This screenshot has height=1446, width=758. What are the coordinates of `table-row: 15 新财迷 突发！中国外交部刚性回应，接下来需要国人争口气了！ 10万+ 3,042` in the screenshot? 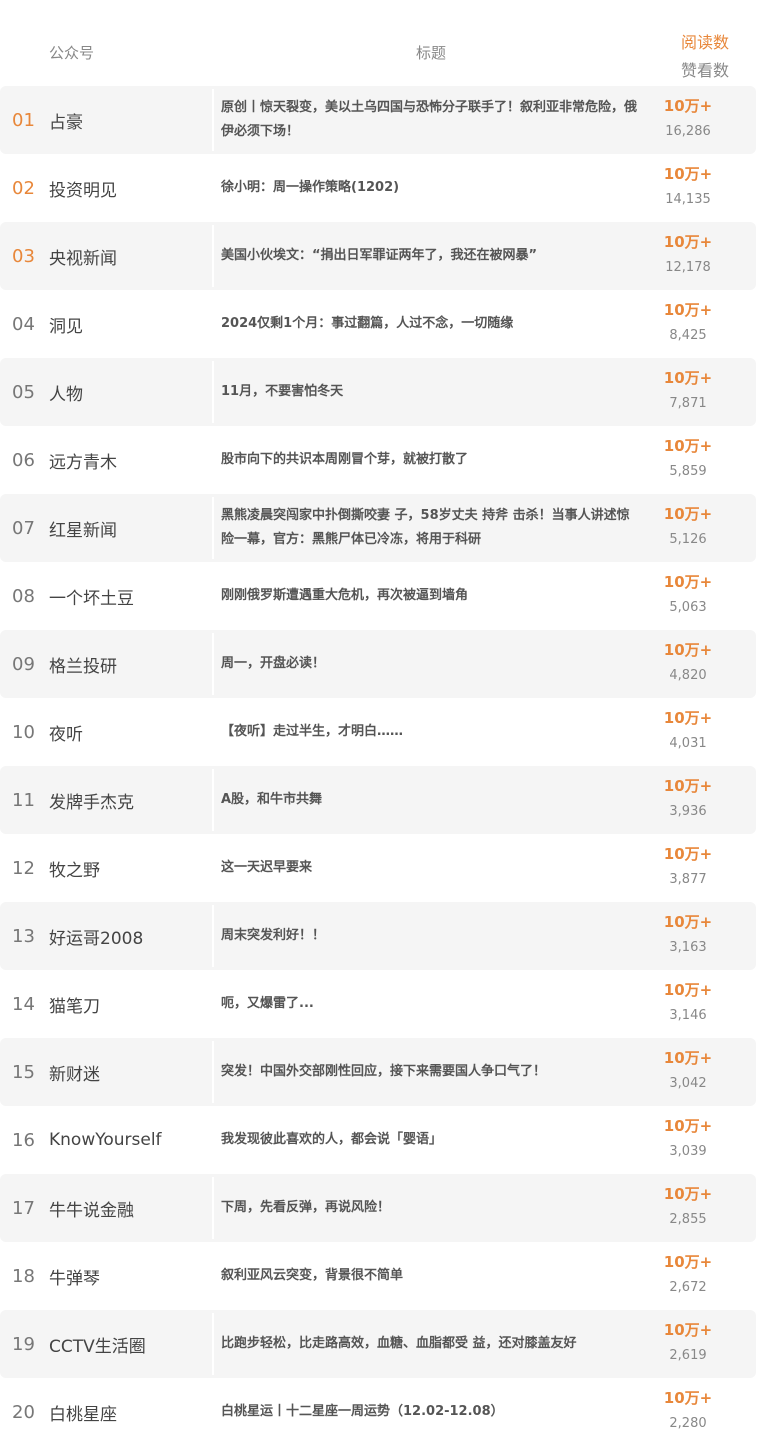 It's located at (379, 1072).